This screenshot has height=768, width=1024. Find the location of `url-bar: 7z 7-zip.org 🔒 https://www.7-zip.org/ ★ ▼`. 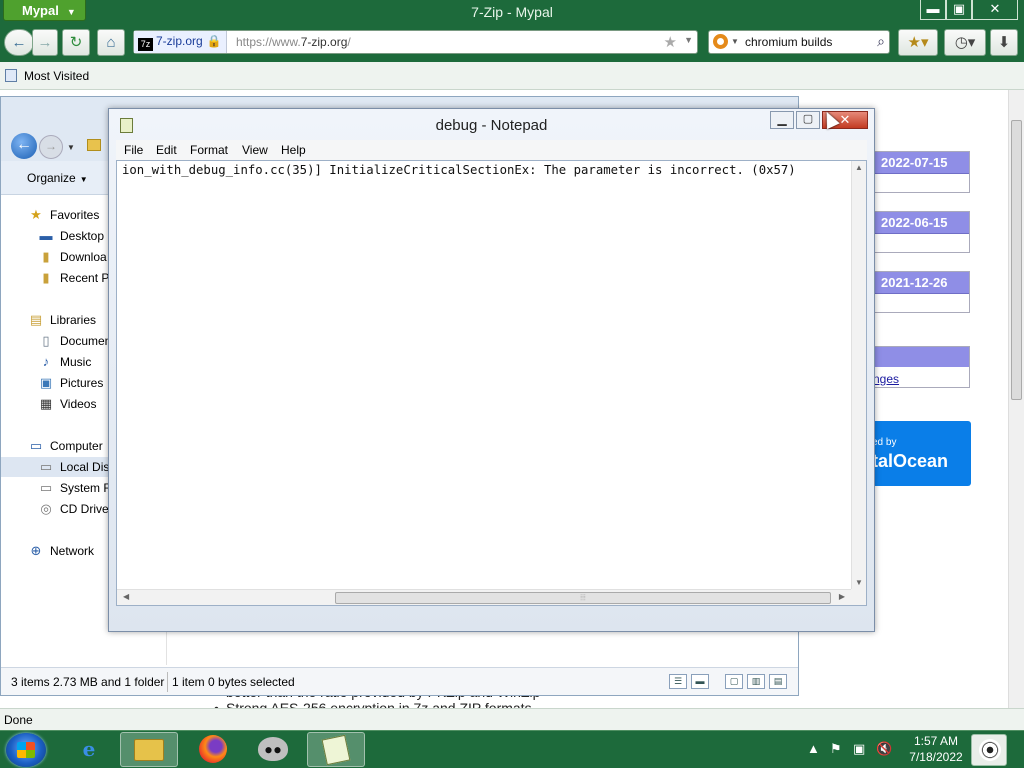

url-bar: 7z 7-zip.org 🔒 https://www.7-zip.org/ ★ ▼ is located at coordinates (415, 42).